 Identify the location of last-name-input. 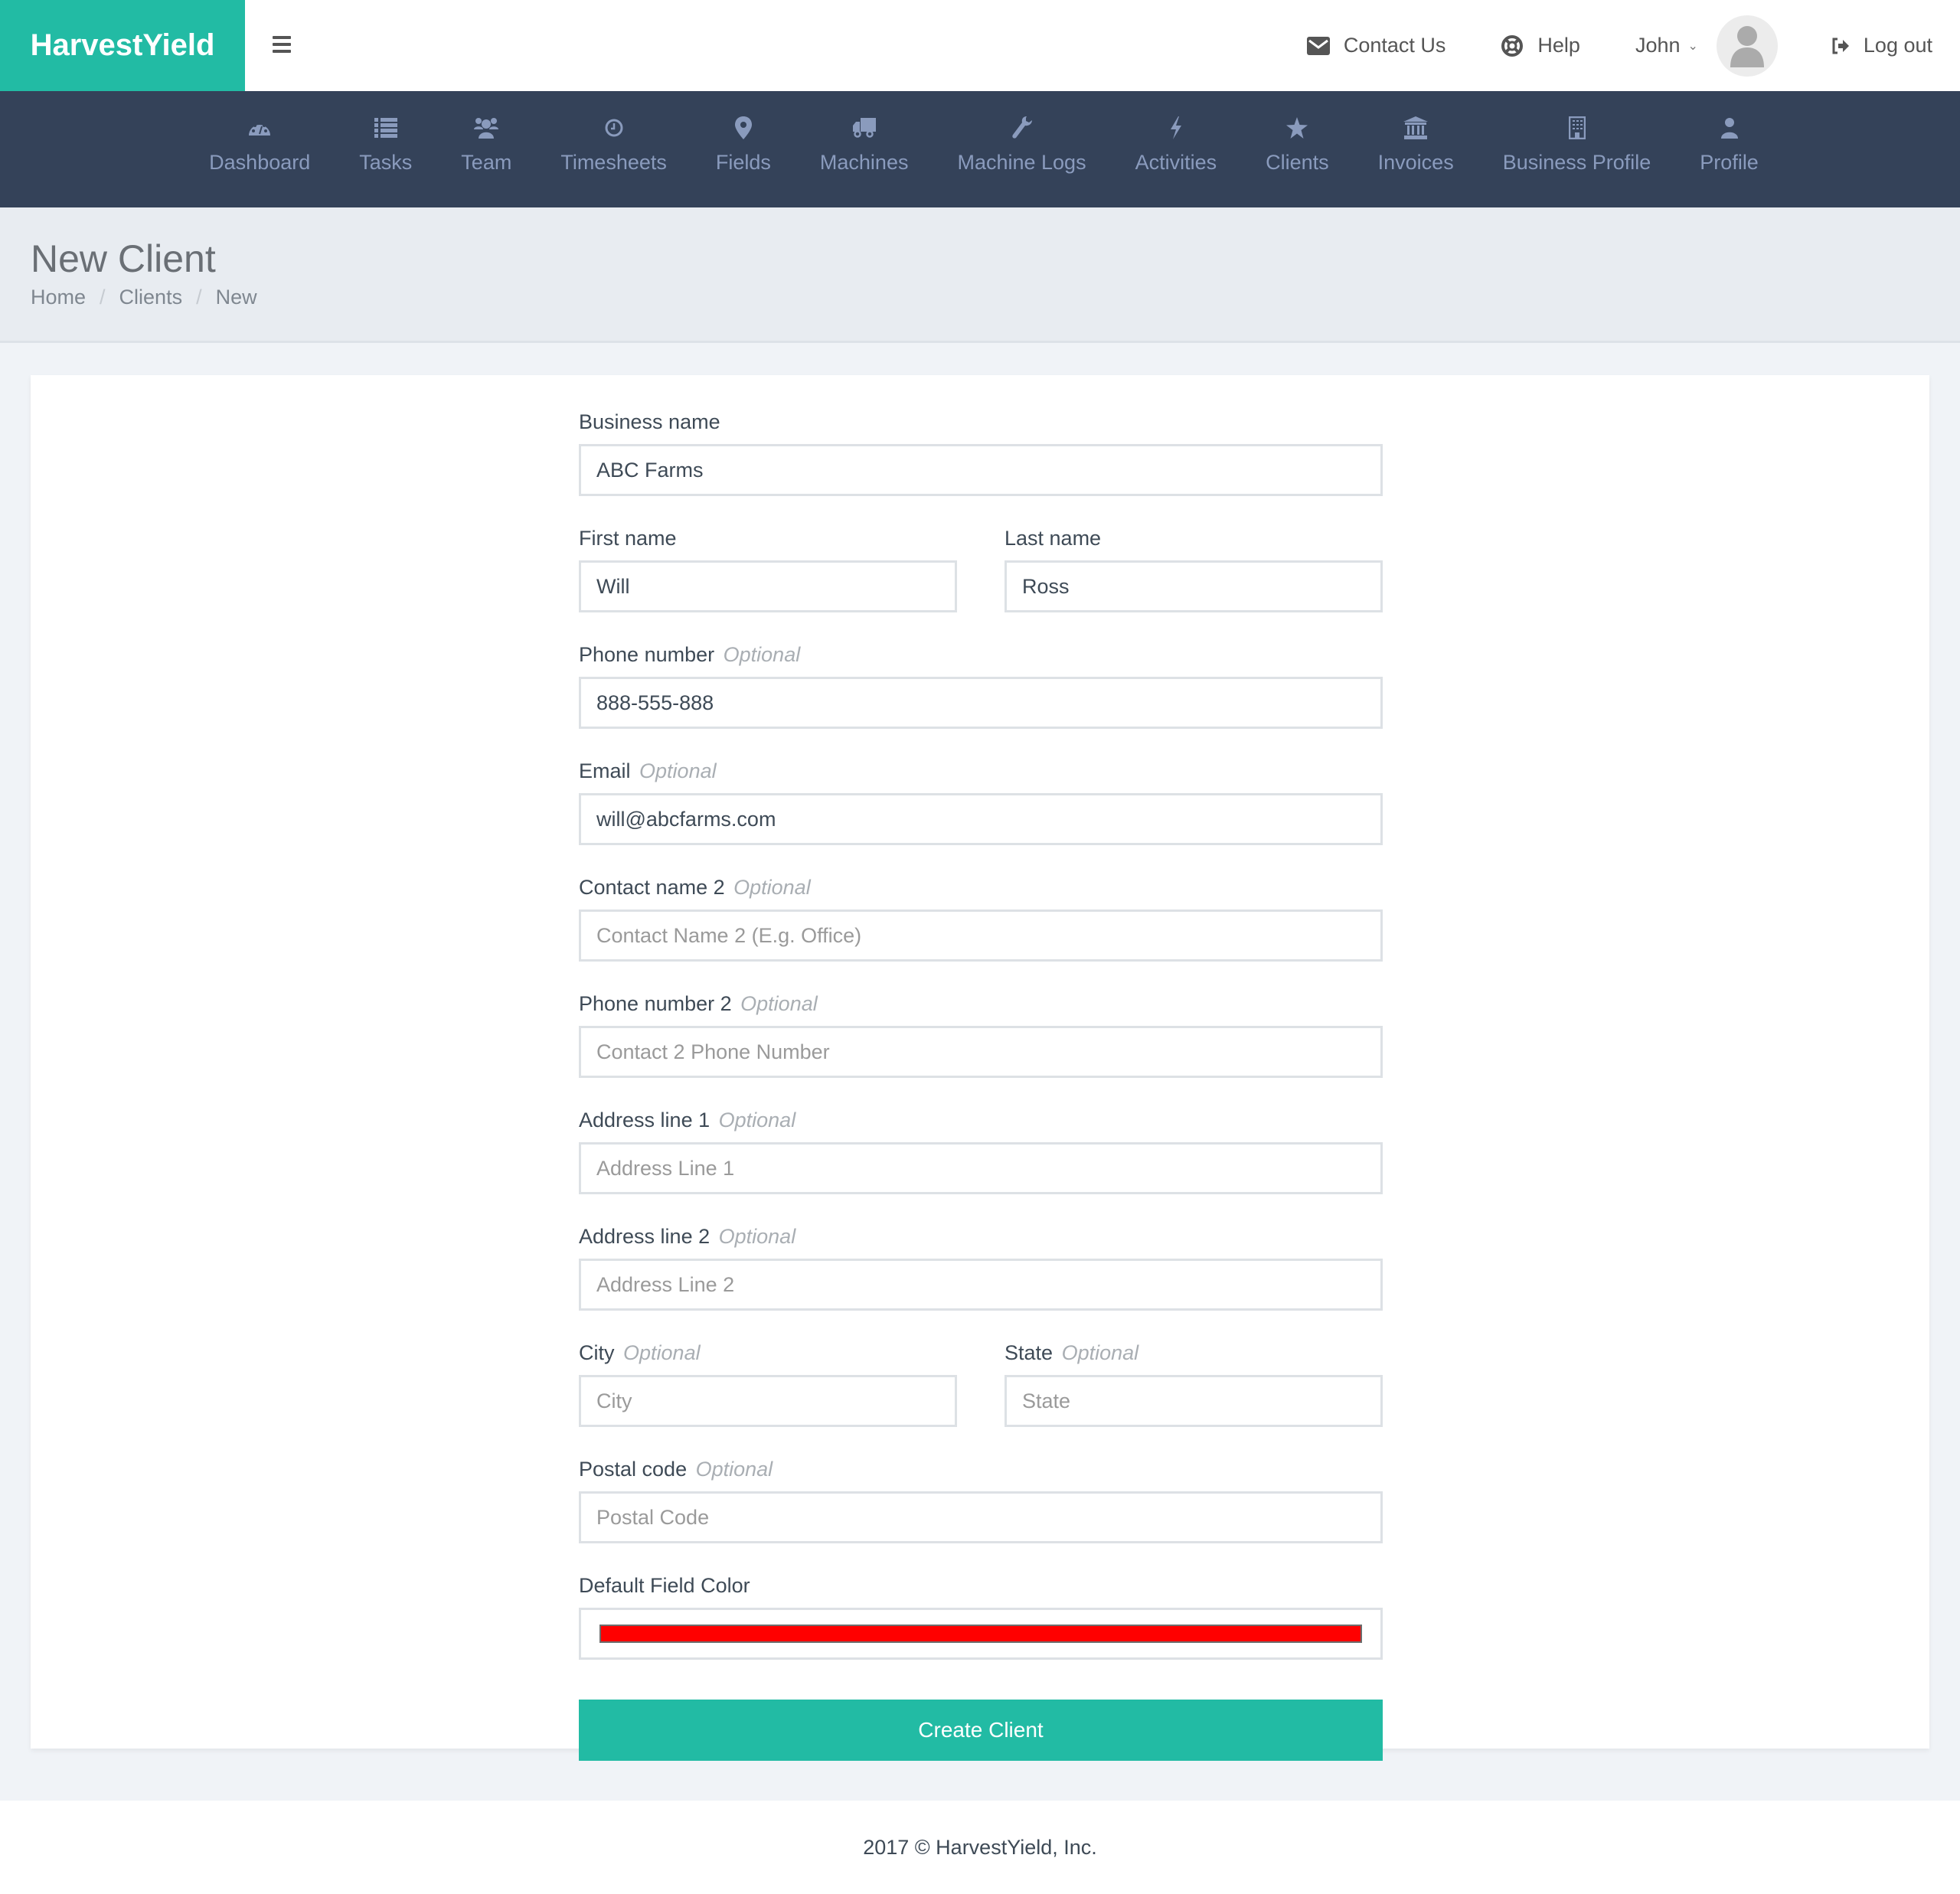
(1193, 586).